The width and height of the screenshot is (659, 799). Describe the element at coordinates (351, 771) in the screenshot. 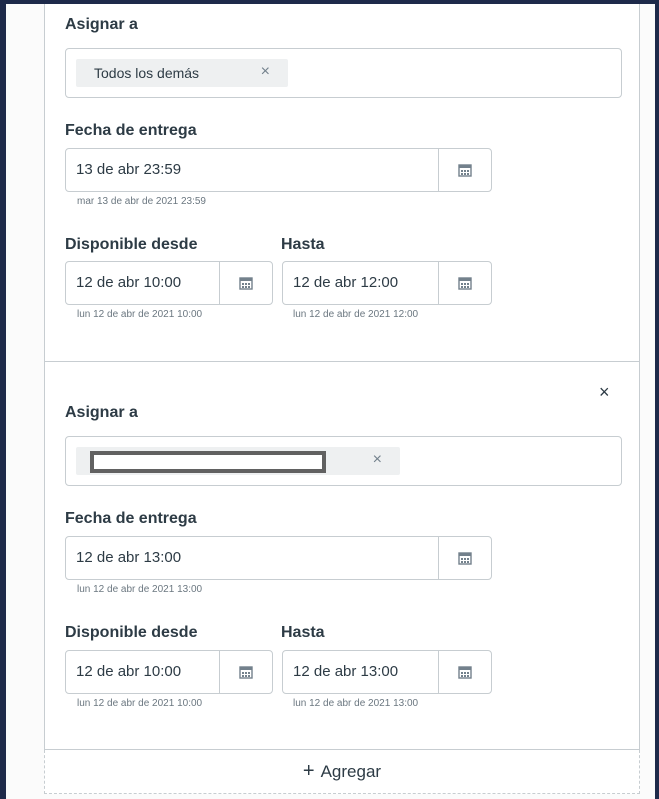

I see `add-override-label: Agregar` at that location.